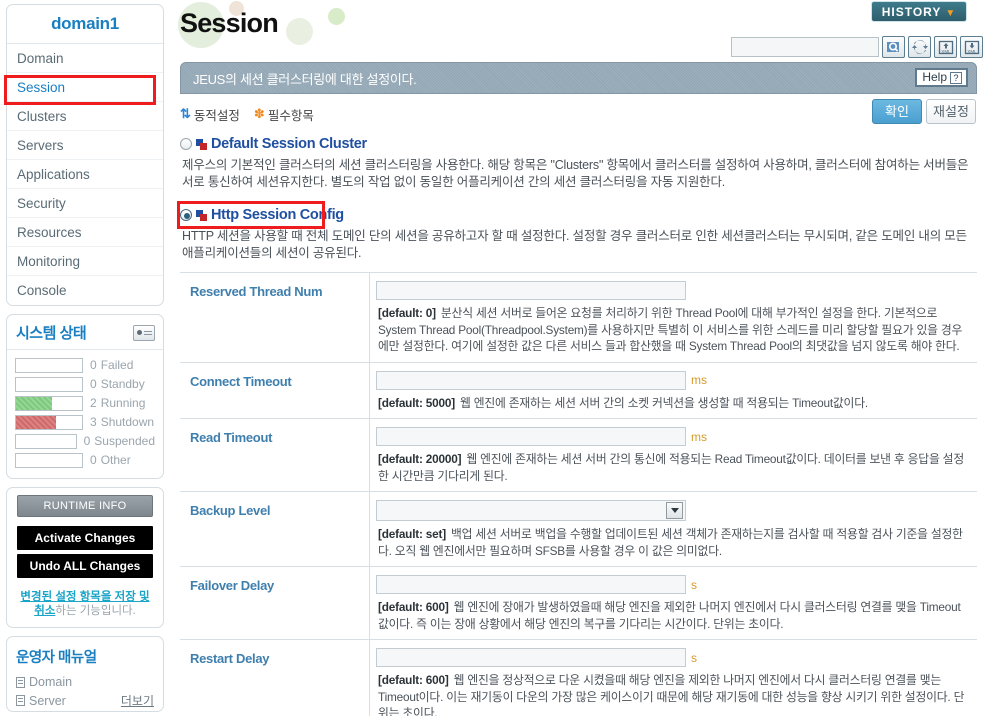  Describe the element at coordinates (85, 174) in the screenshot. I see `sidebar-item-applications: Applications` at that location.